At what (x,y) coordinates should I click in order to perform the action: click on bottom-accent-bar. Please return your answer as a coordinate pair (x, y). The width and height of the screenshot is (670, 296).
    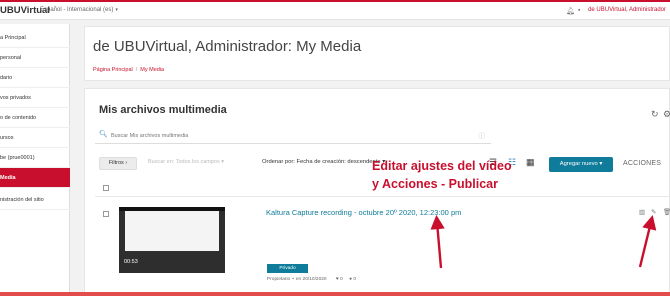
    Looking at the image, I should click on (335, 294).